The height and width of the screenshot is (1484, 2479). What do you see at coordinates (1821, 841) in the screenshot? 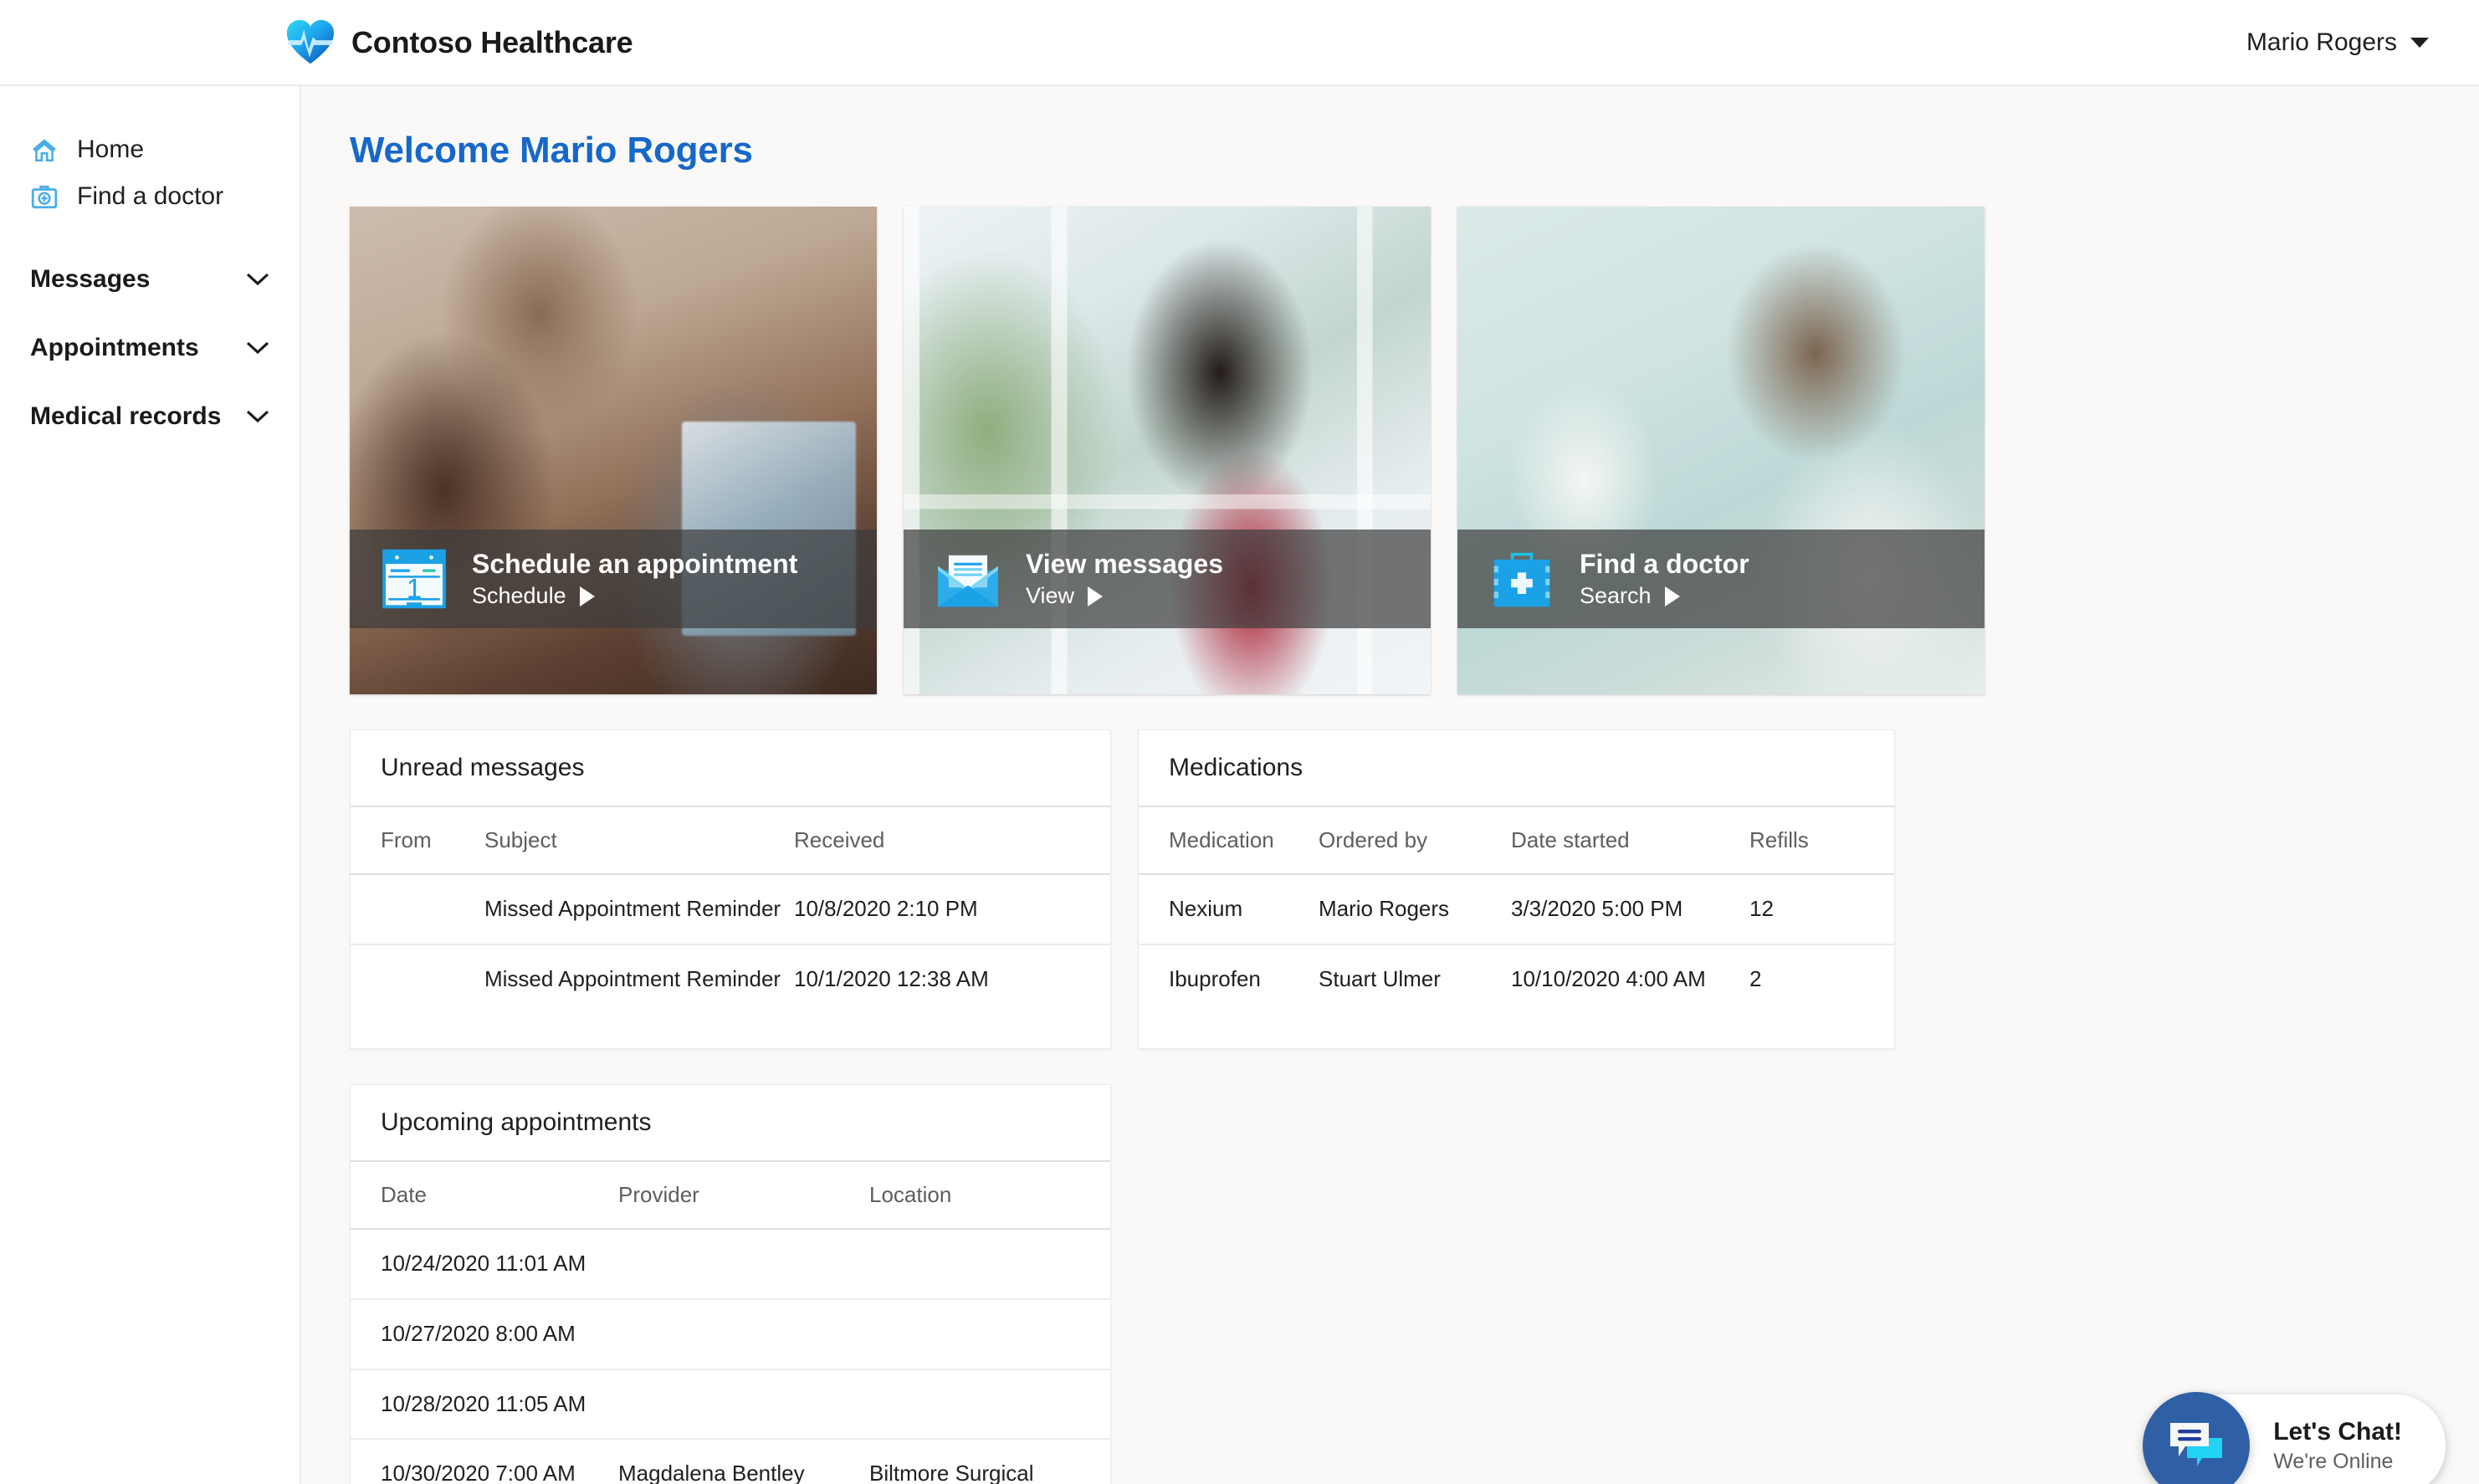
I see `column-header-refills: Refills` at bounding box center [1821, 841].